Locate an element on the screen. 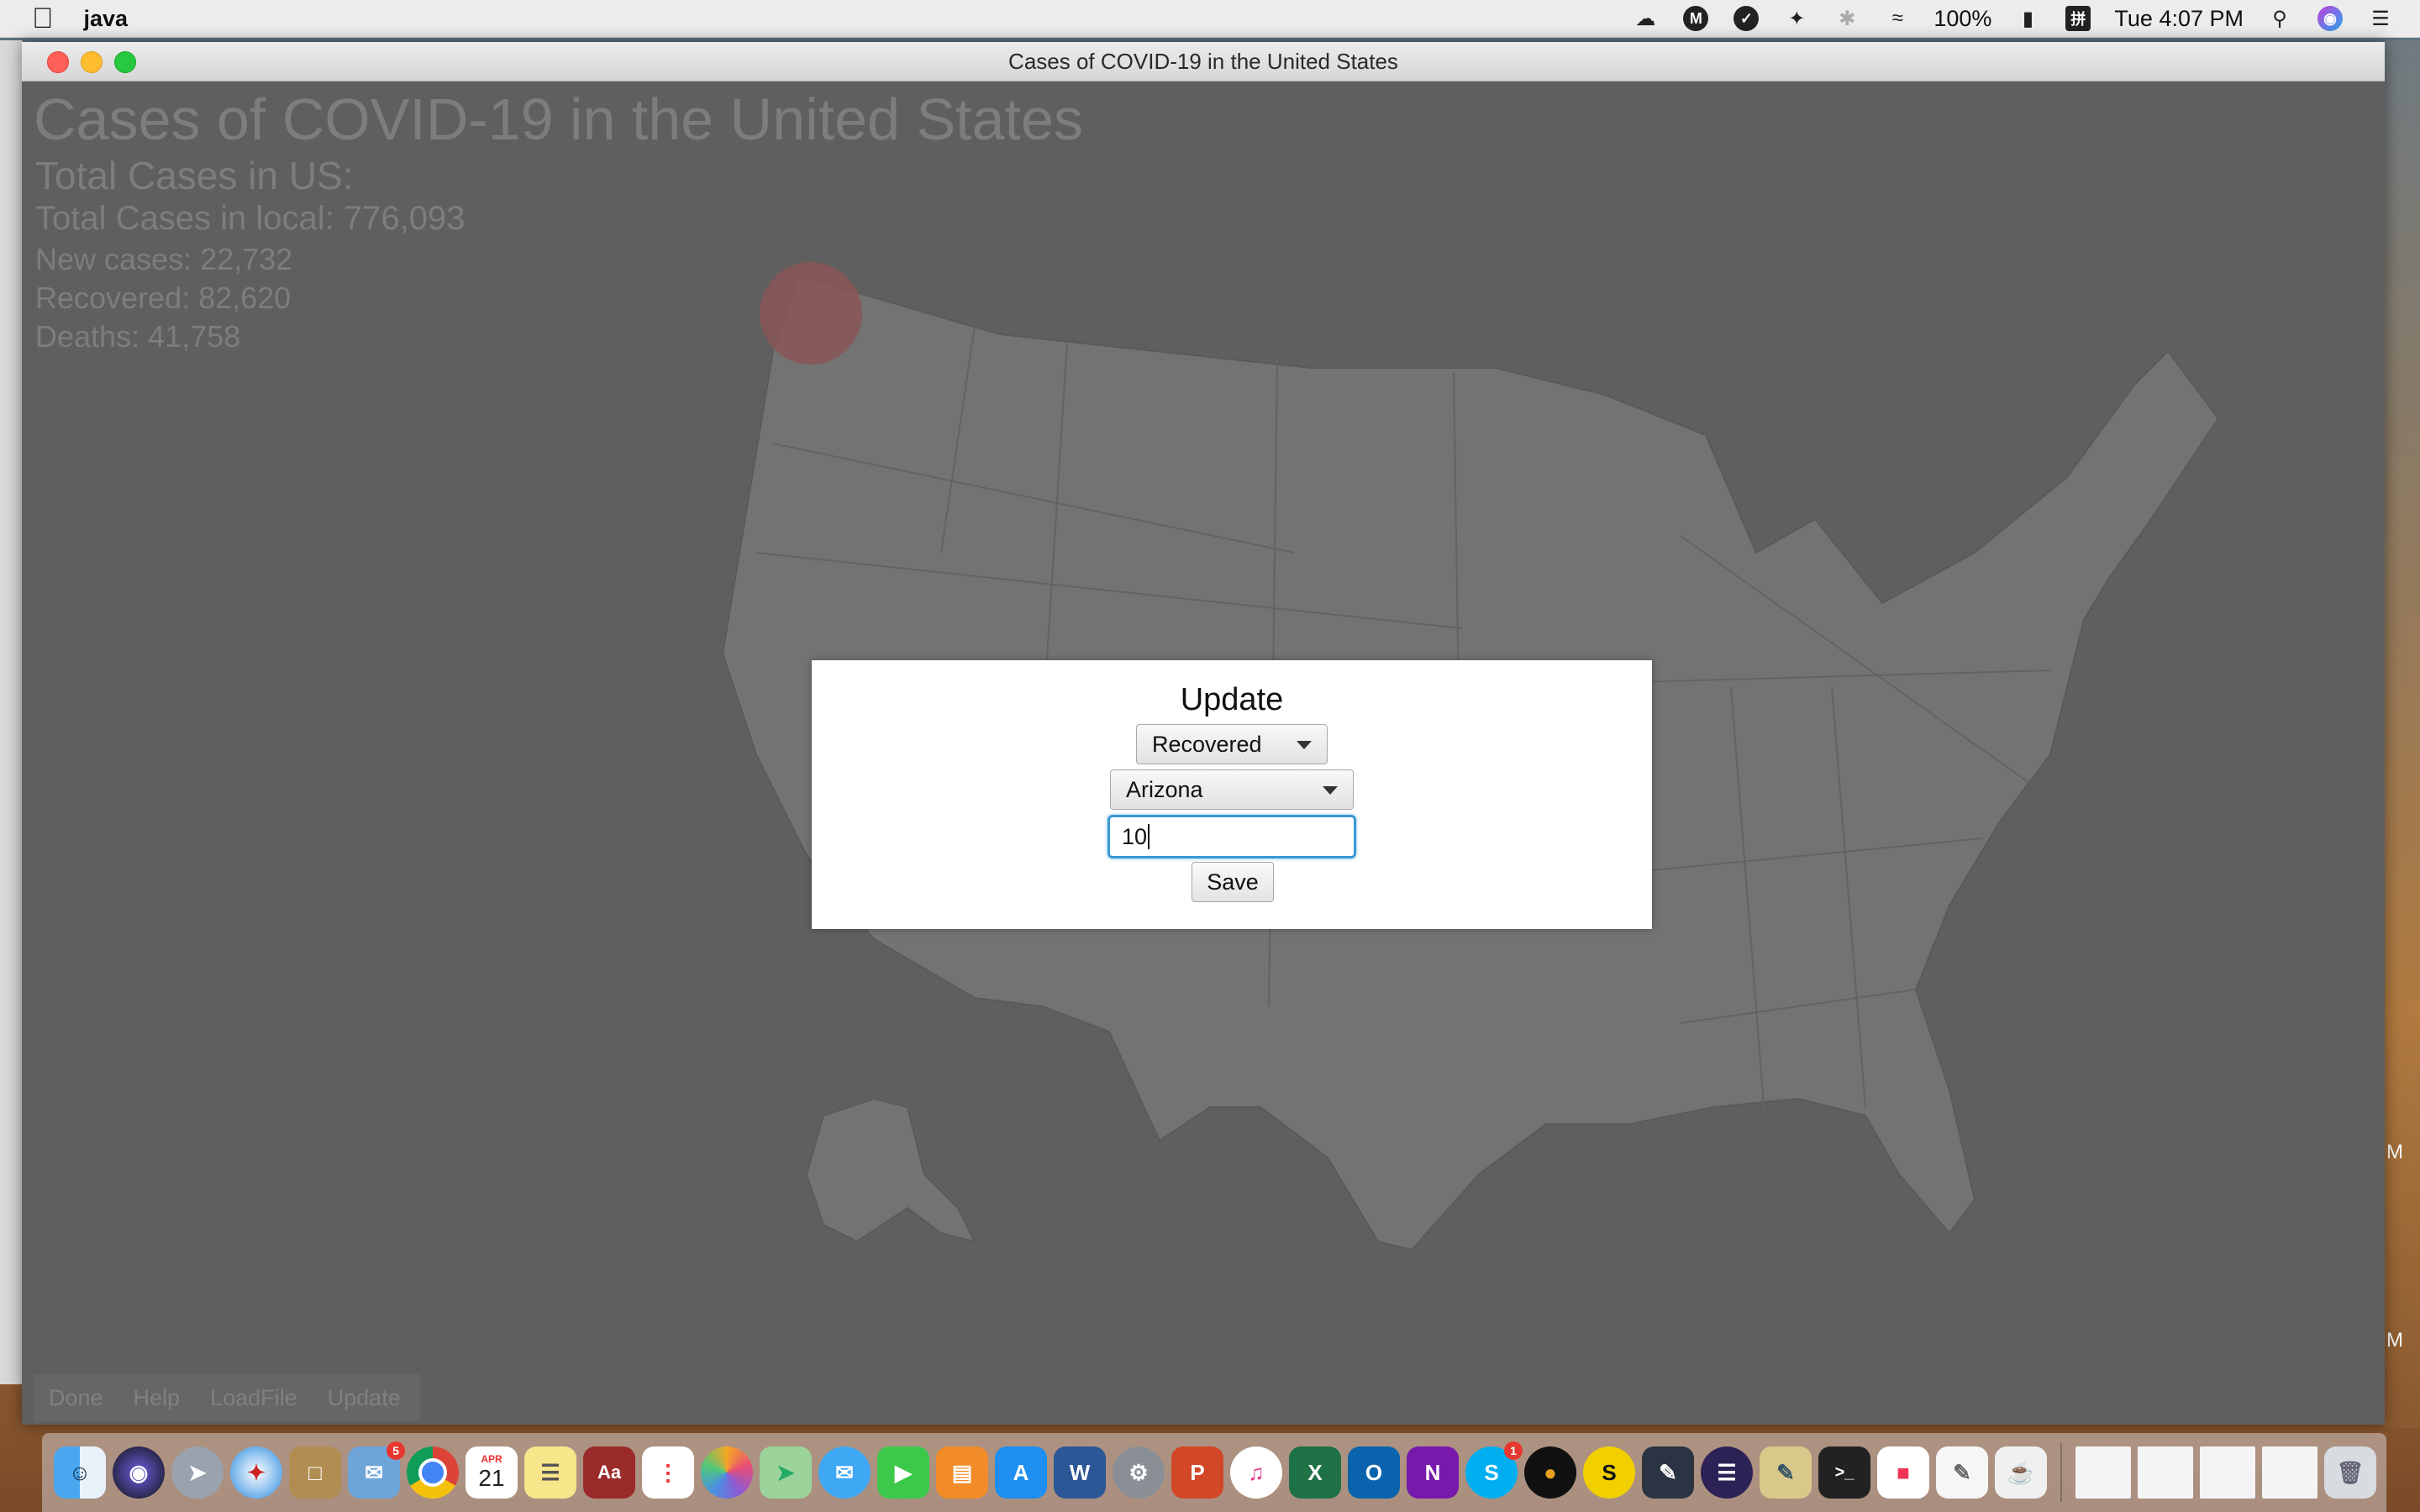 This screenshot has width=2420, height=1512. itunes-icon: ♫ is located at coordinates (1256, 1472).